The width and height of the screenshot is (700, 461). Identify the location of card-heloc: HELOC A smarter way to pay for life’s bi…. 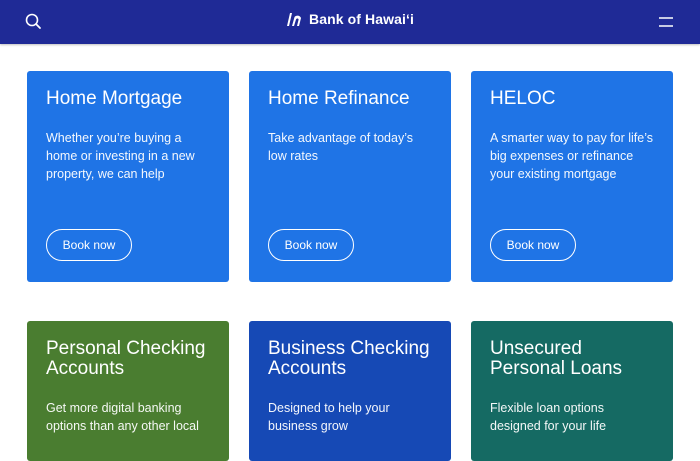
(572, 176).